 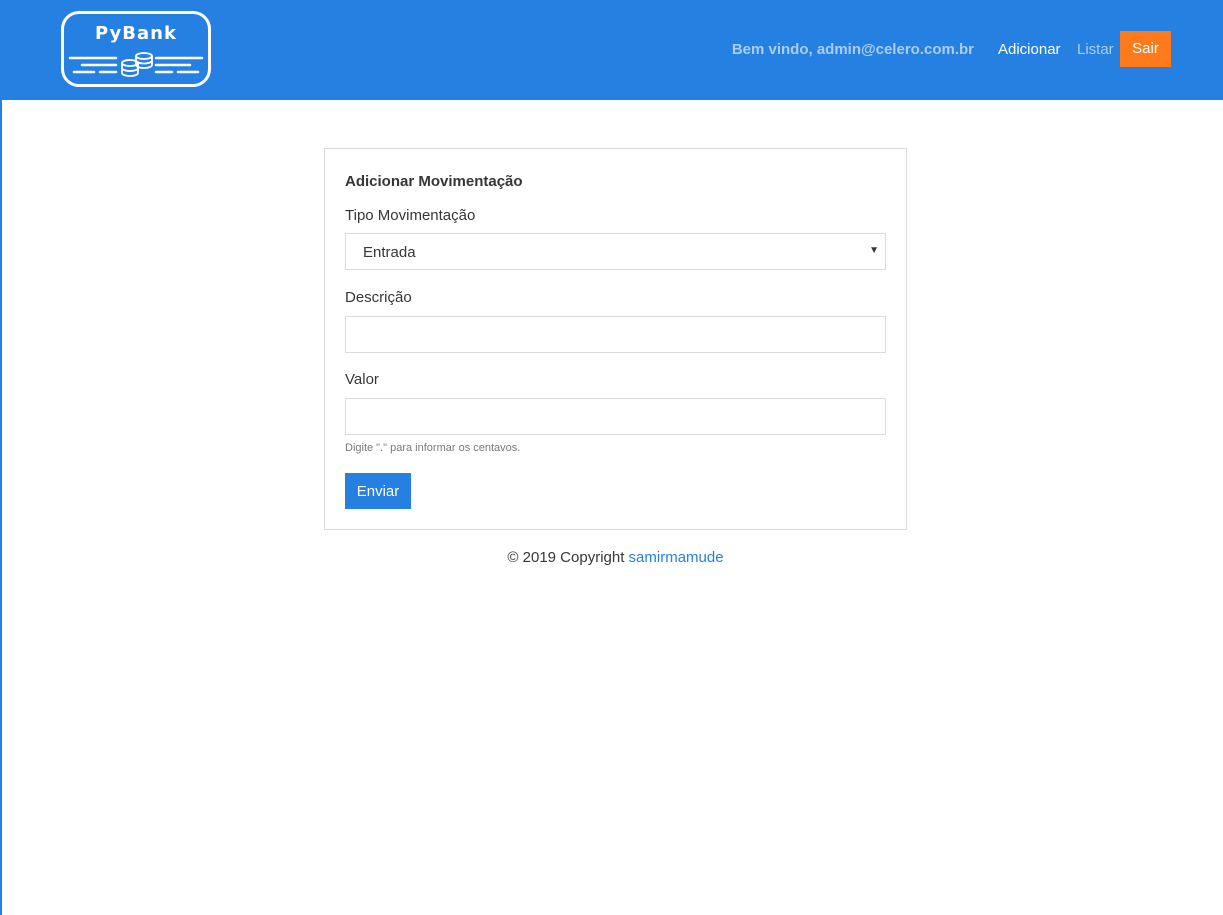 I want to click on logo: PyBank, so click(x=136, y=49).